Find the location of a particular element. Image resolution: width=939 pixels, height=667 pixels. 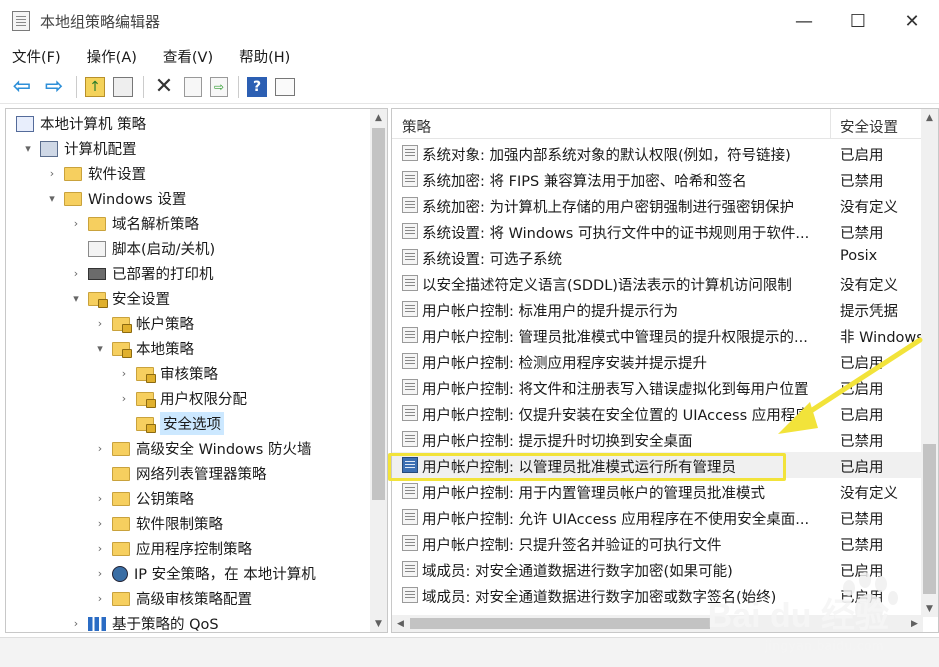

tree-item: 网络列表管理器策略 is located at coordinates (179, 473).